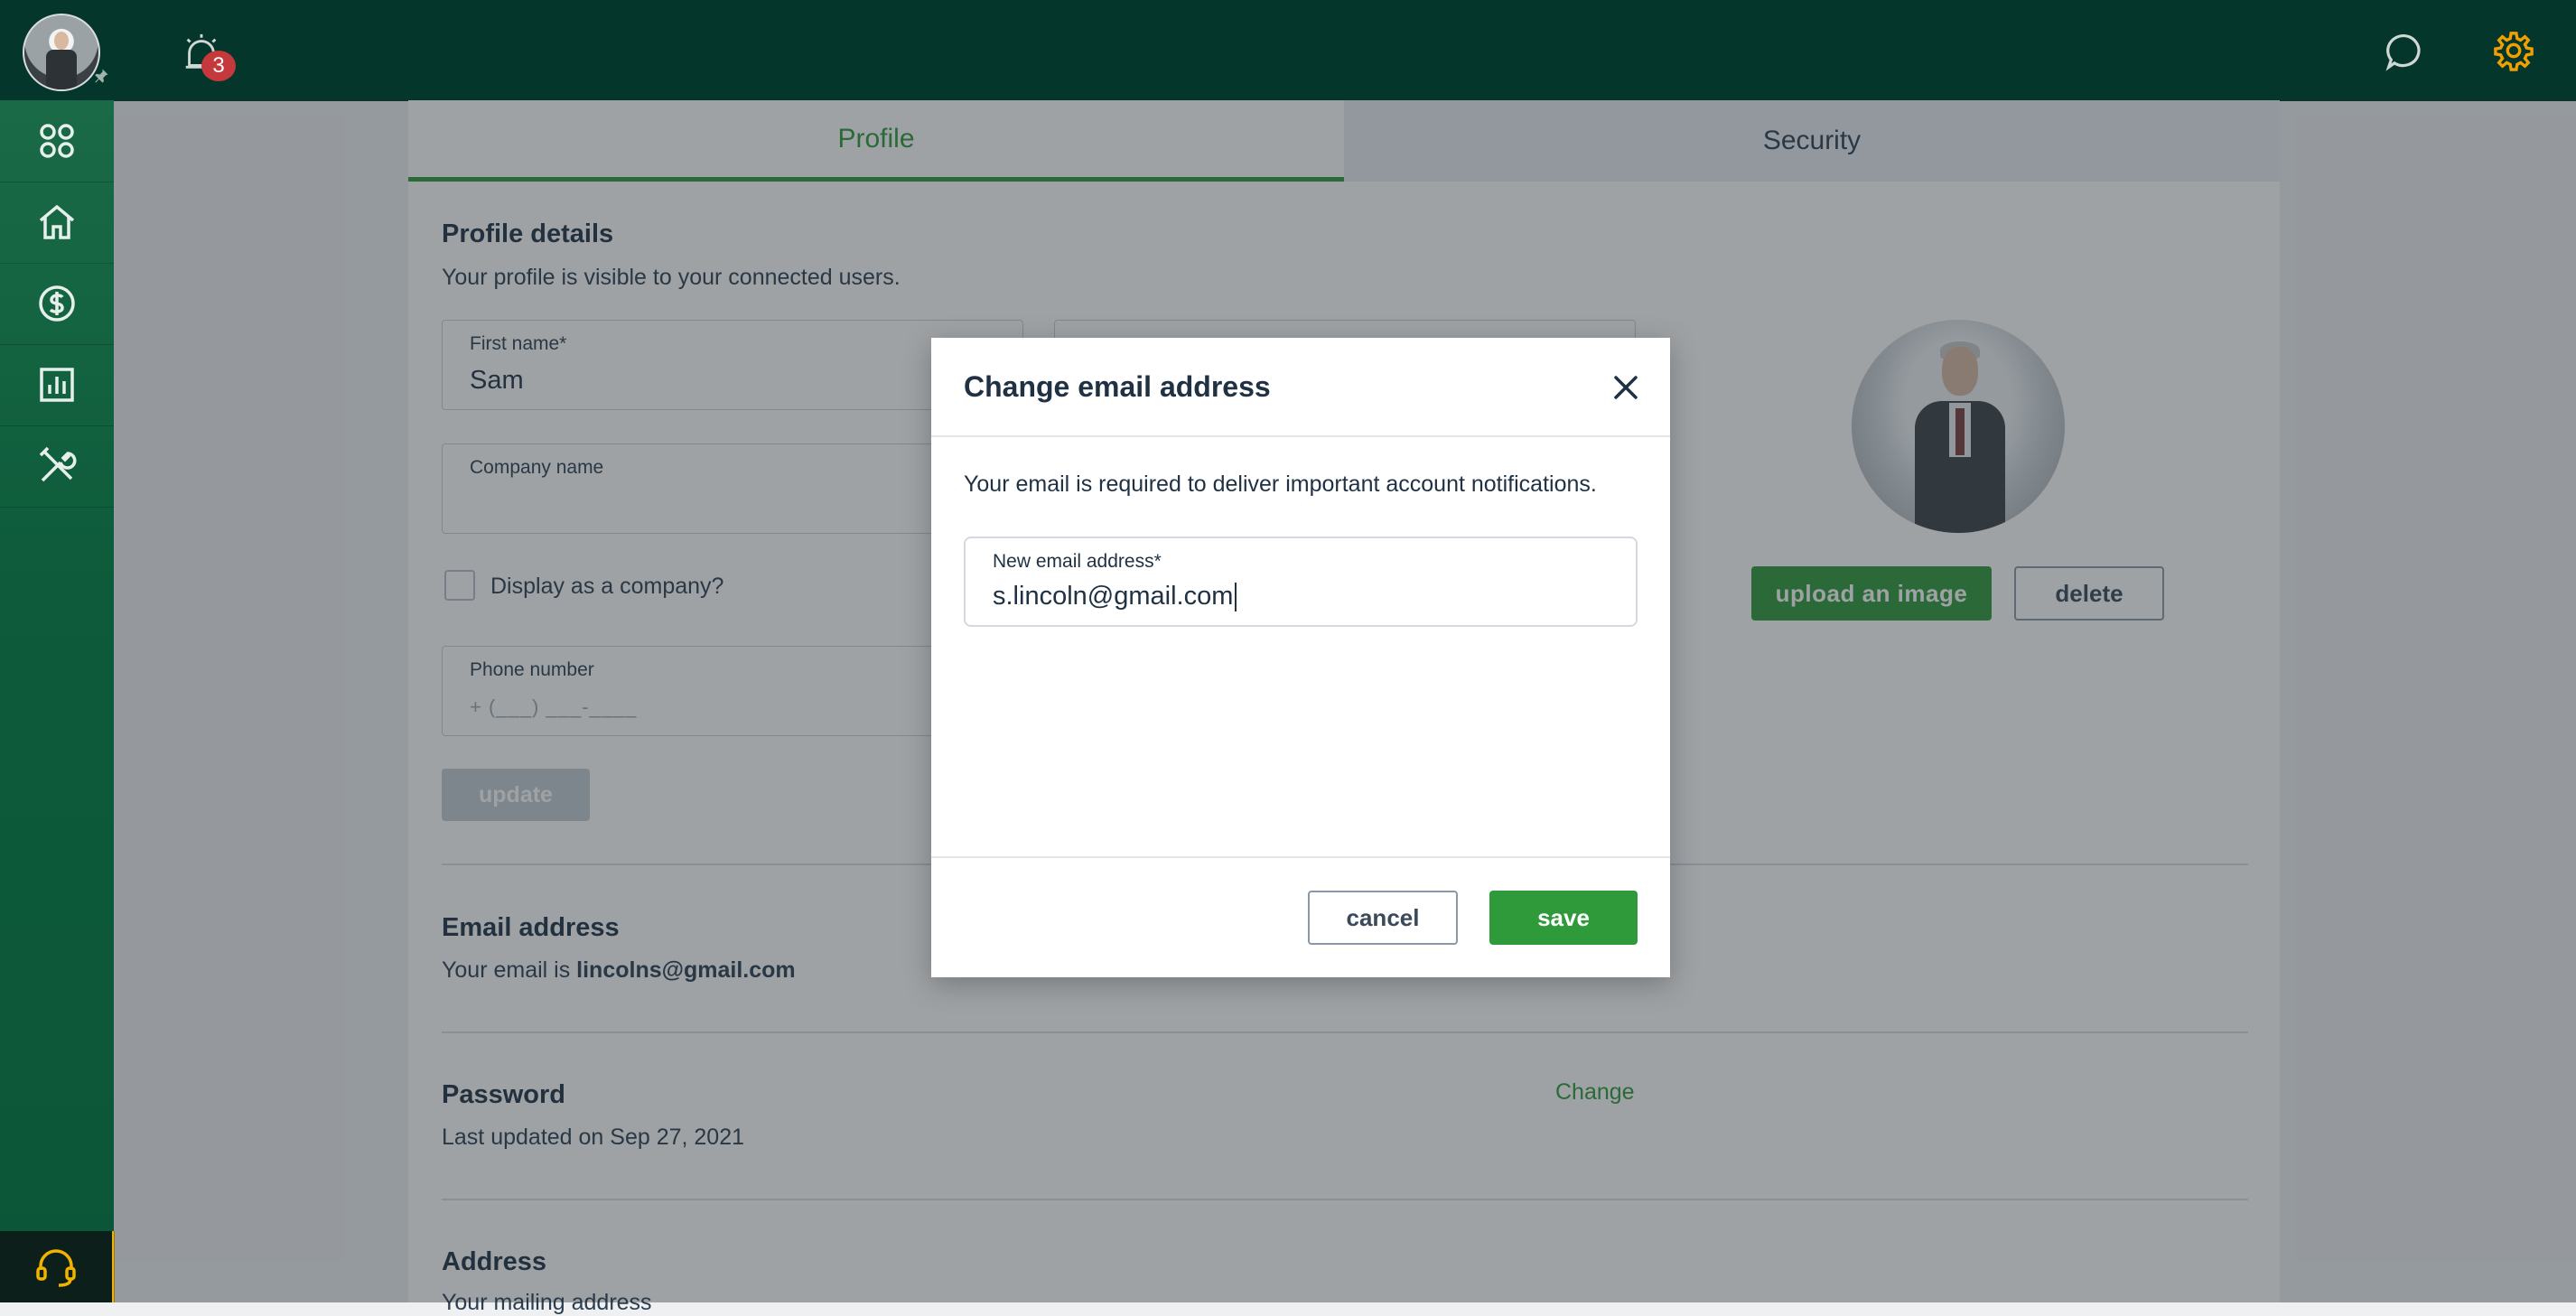 Image resolution: width=2576 pixels, height=1316 pixels. I want to click on new-email-field: New email address* s.lincoln@gmail.com, so click(1301, 582).